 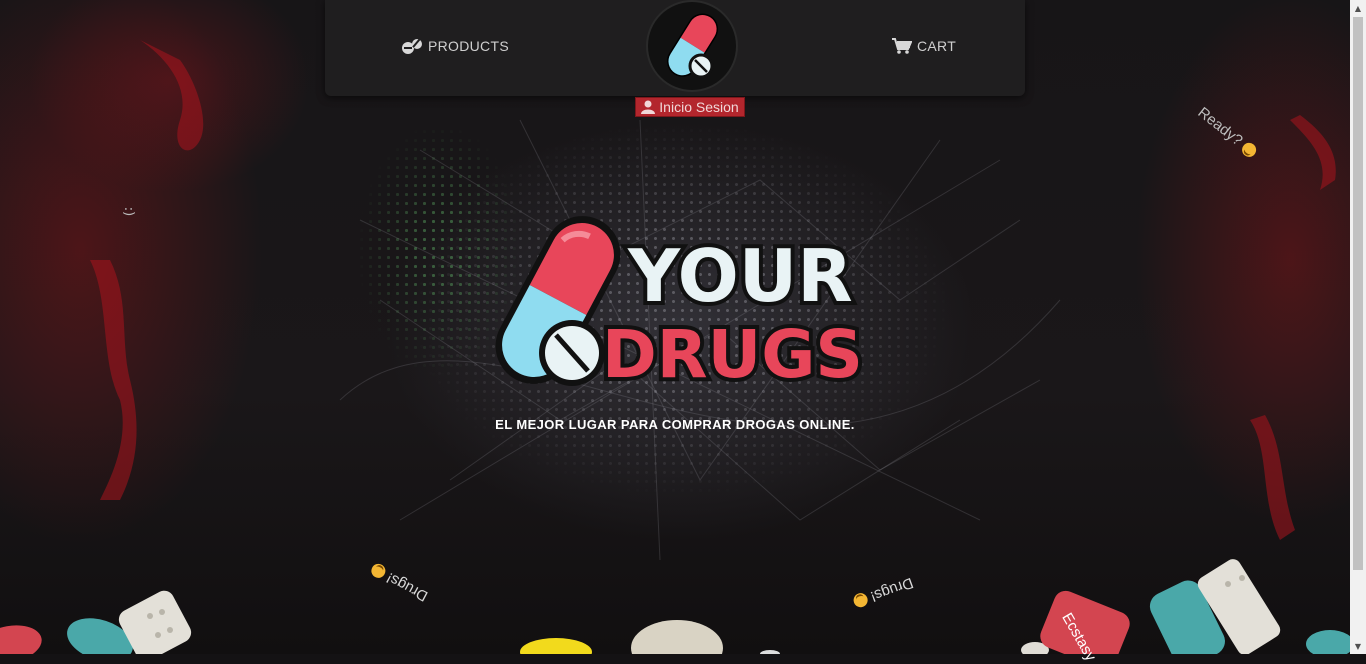 I want to click on top-navbar: PRODUCTS CART, so click(x=675, y=48).